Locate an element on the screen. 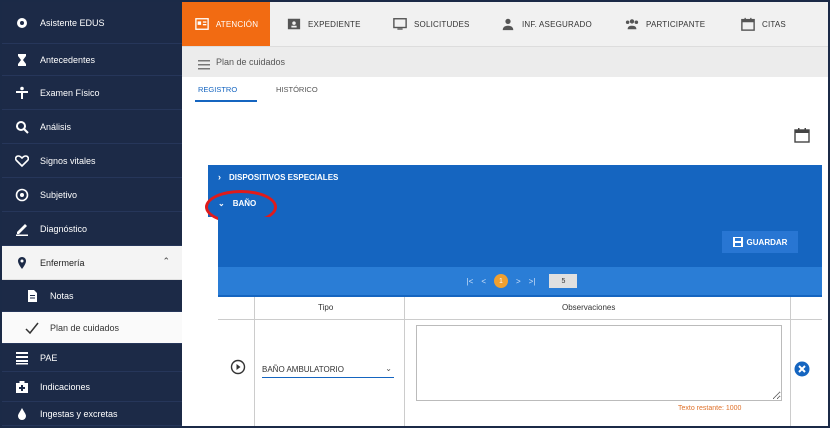  sidebar-item-pae: PAE is located at coordinates (92, 358).